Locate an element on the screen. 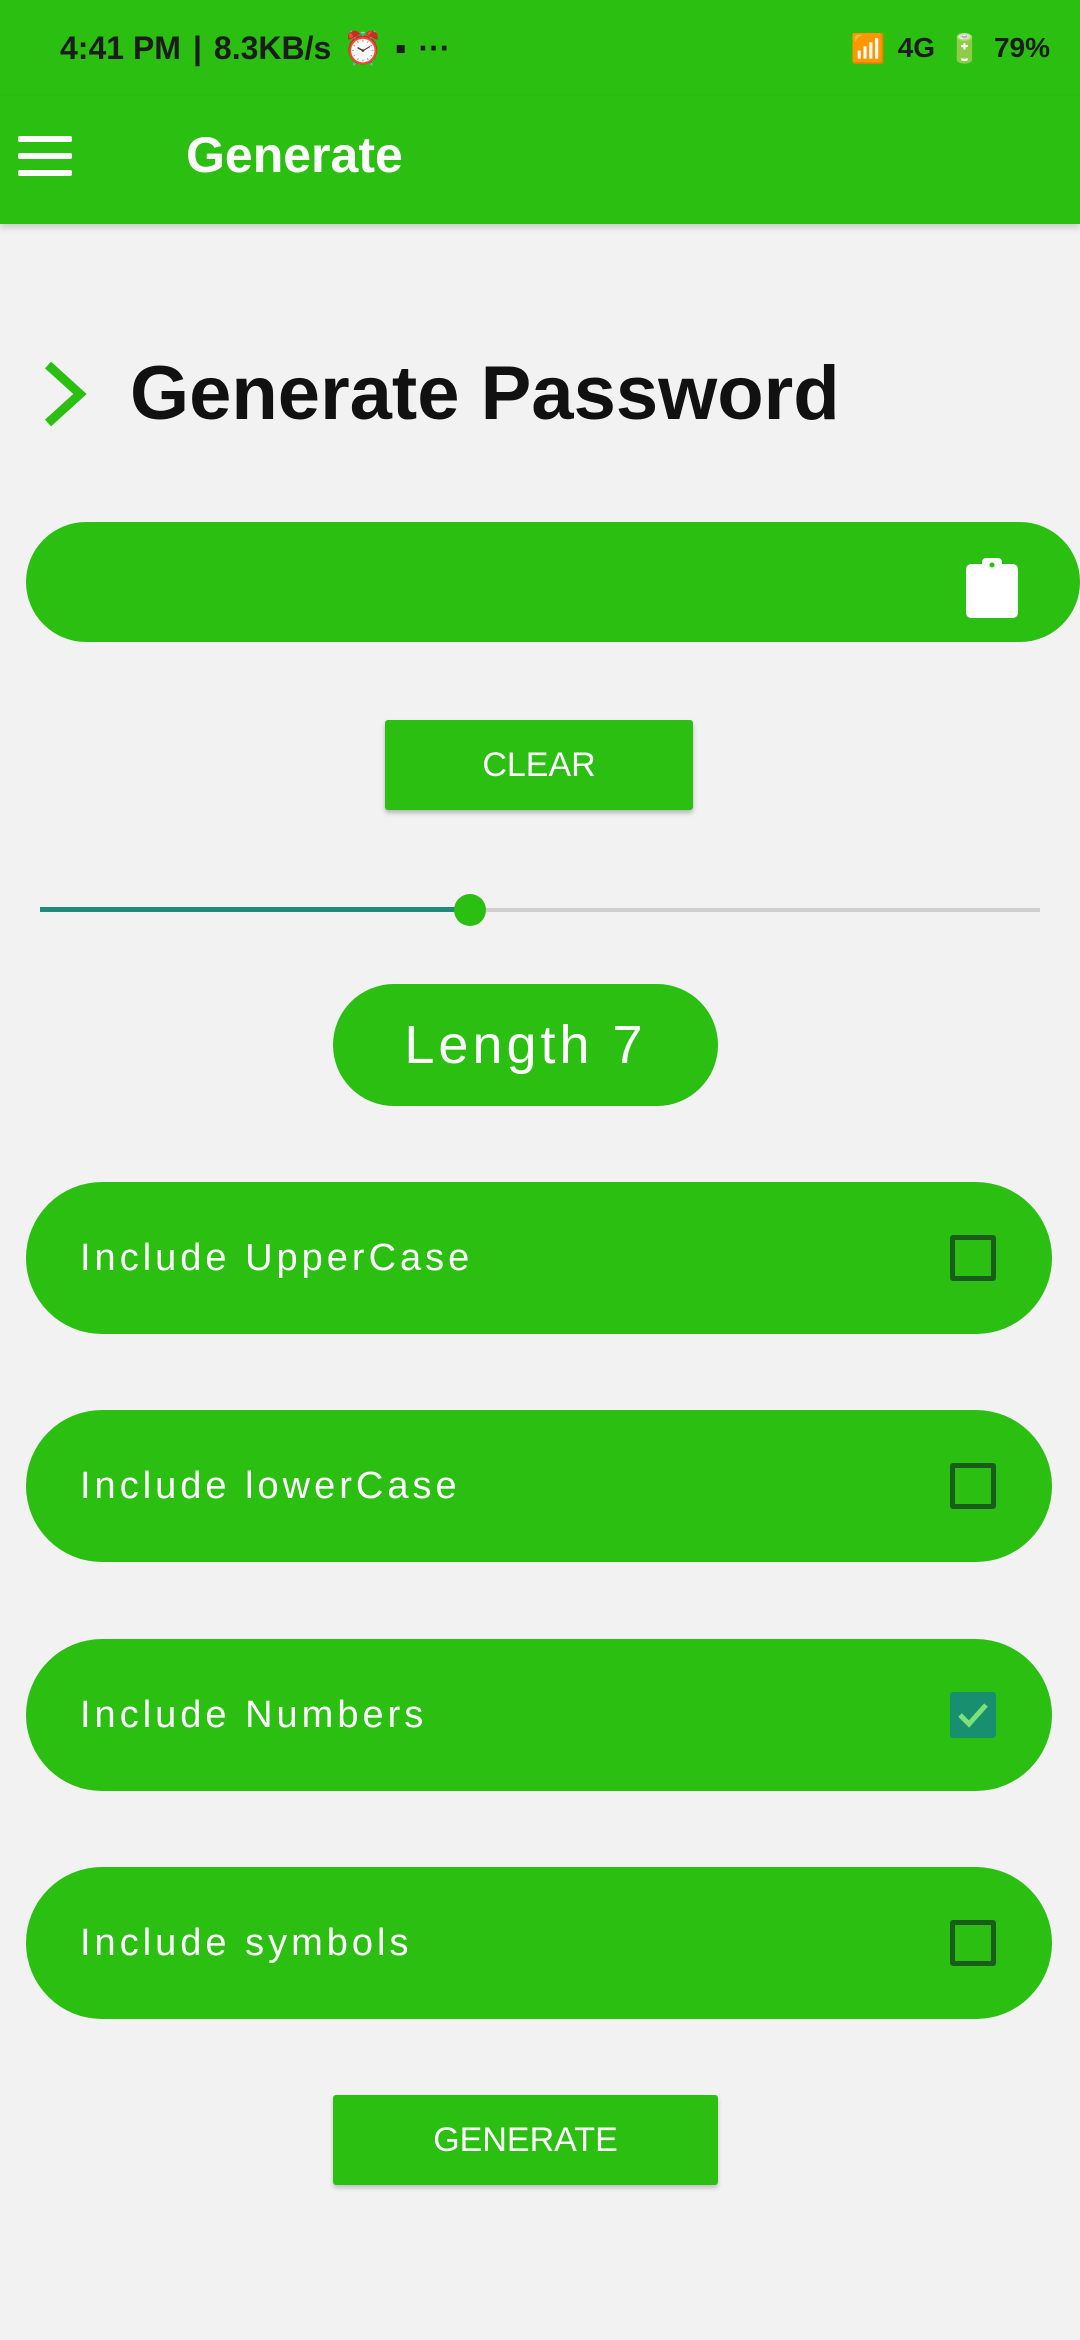 This screenshot has width=1080, height=2340. clear-button: CLEAR is located at coordinates (539, 765).